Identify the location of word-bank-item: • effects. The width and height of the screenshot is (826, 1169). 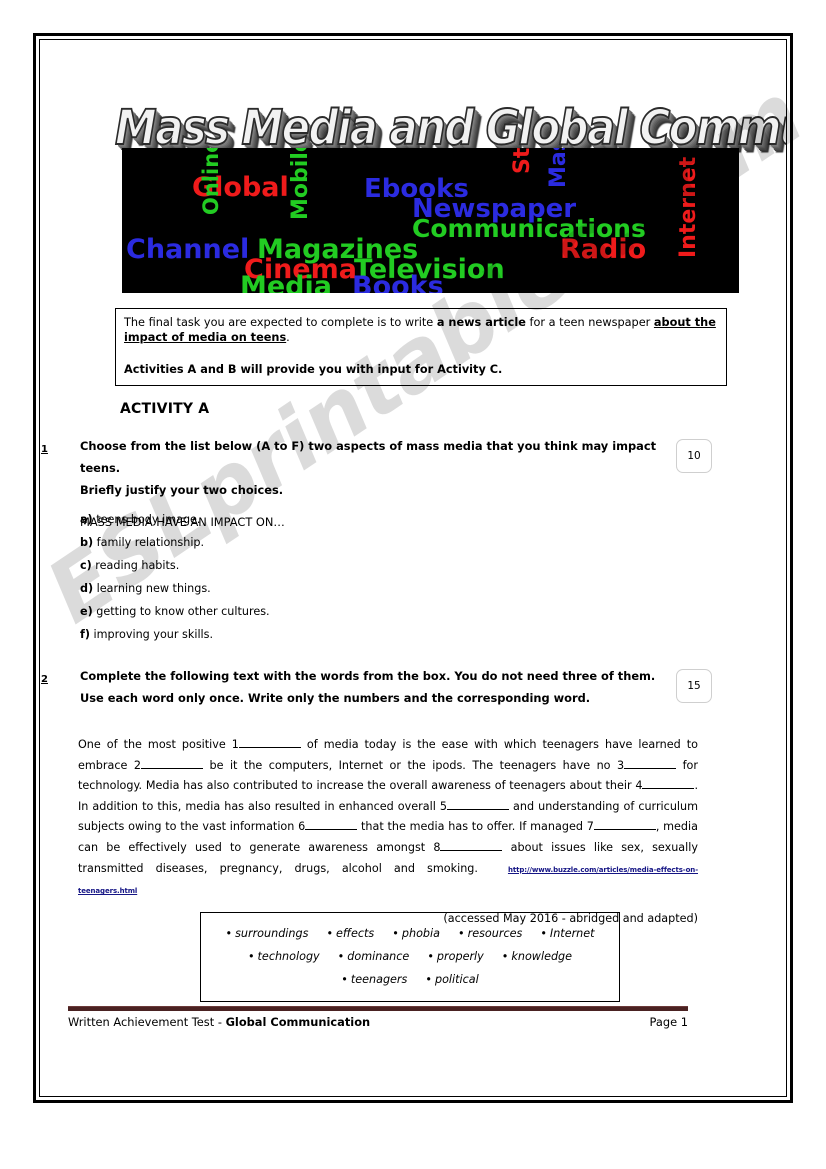
(350, 933).